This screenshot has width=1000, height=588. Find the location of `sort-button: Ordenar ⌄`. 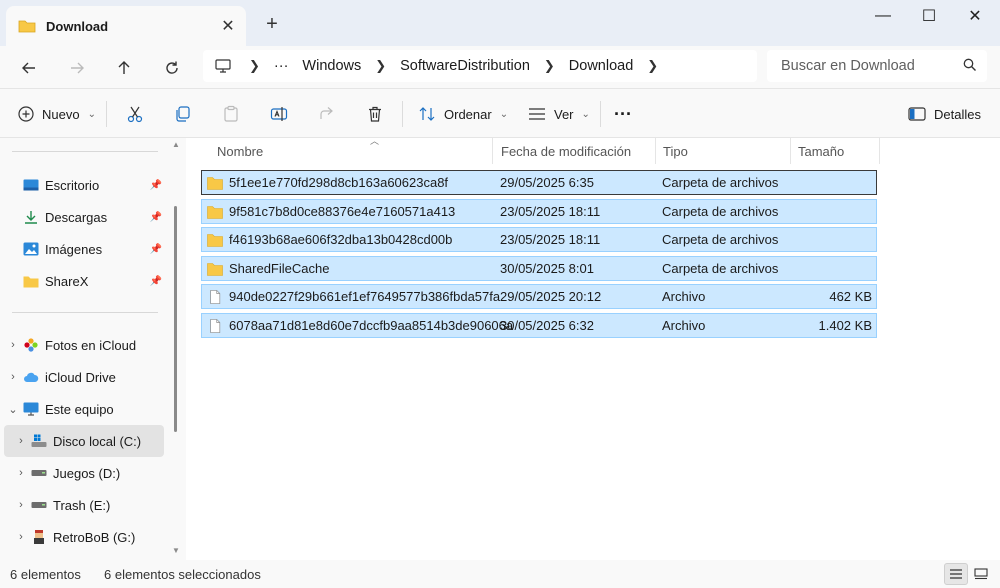

sort-button: Ordenar ⌄ is located at coordinates (463, 114).